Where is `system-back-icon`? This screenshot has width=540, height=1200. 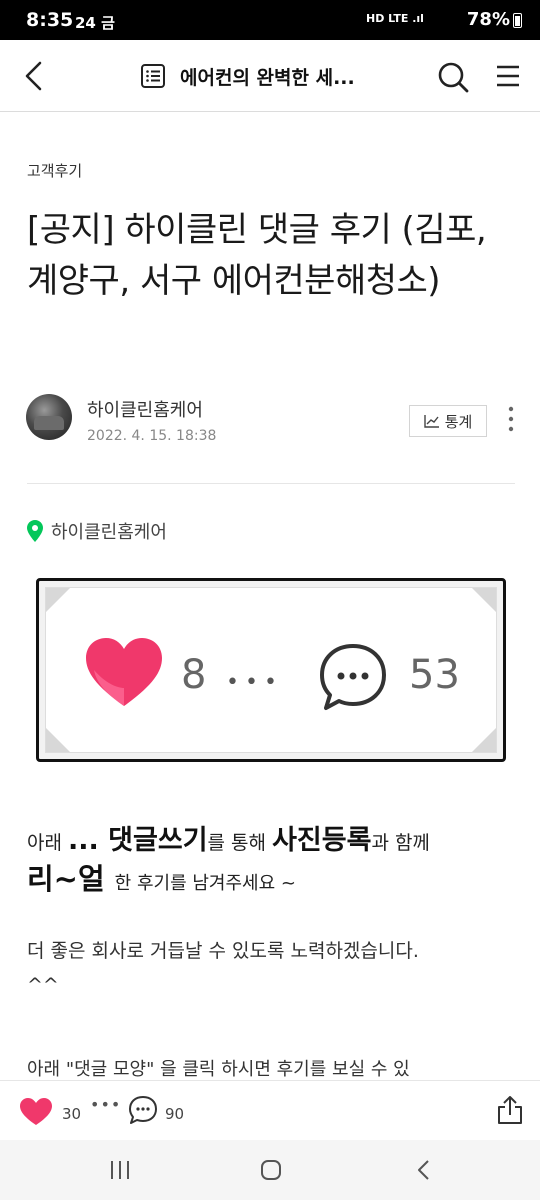
system-back-icon is located at coordinates (424, 1170).